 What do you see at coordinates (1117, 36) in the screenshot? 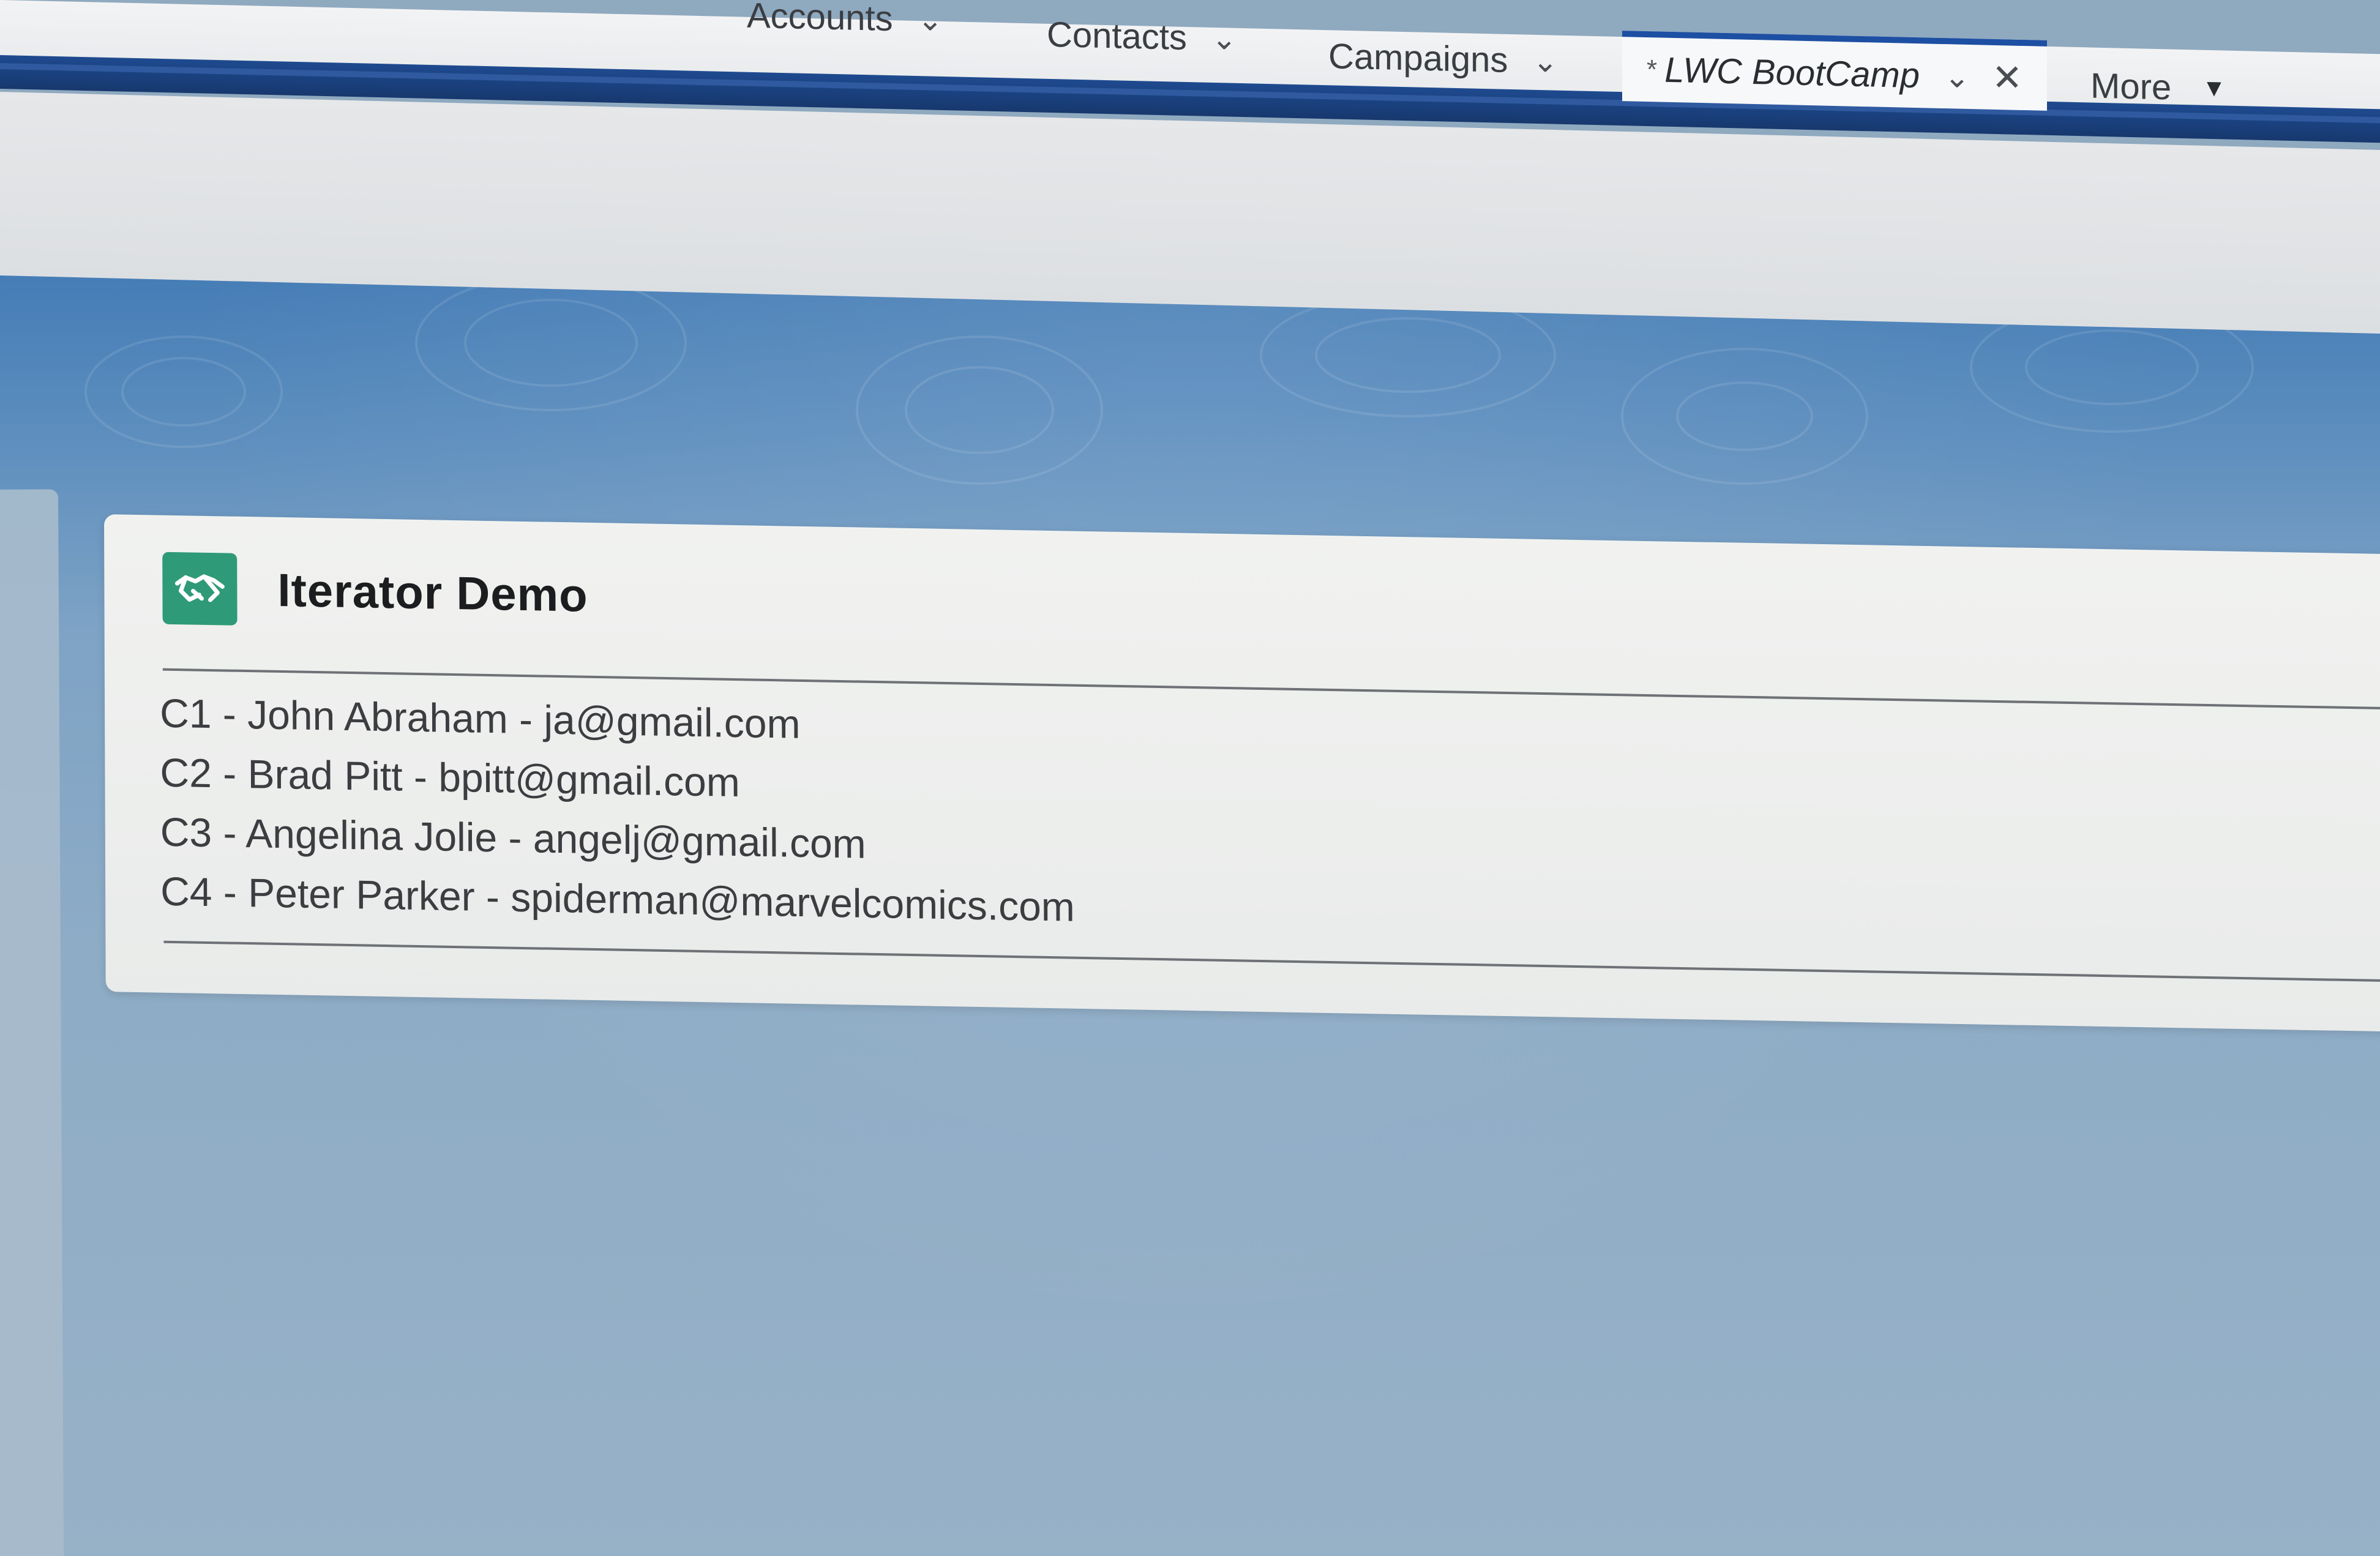
I see `tab-label: Contacts` at bounding box center [1117, 36].